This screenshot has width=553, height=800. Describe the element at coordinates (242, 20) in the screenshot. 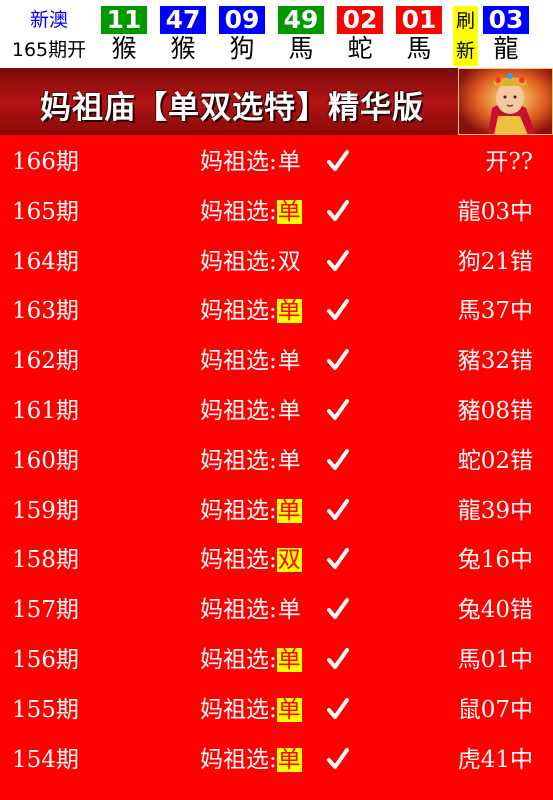

I see `ball-number: 09` at that location.